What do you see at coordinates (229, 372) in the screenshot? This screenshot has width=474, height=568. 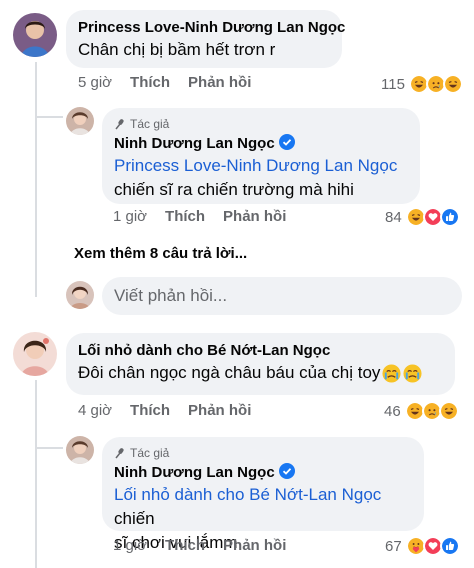 I see `comment-text-body: Đôi chân ngọc ngà châu báu của chị toy` at bounding box center [229, 372].